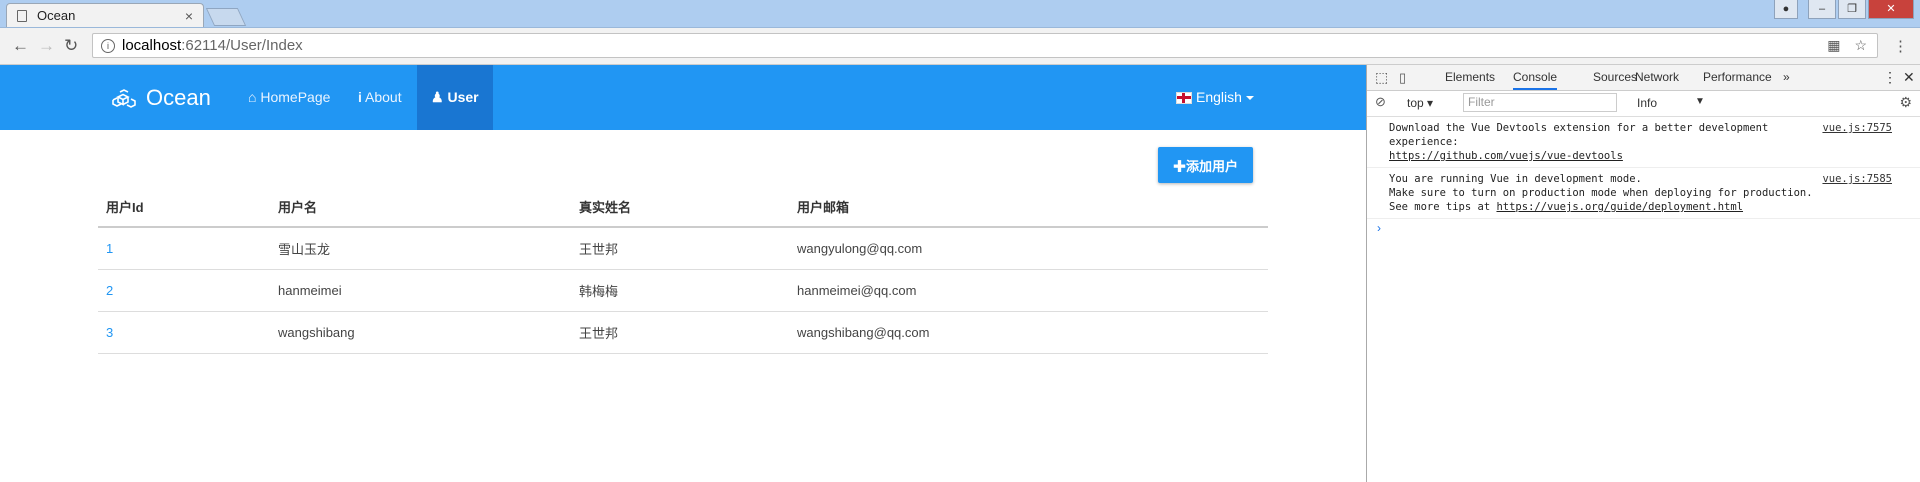 This screenshot has width=1920, height=482. I want to click on tab-elements: Elements, so click(1470, 77).